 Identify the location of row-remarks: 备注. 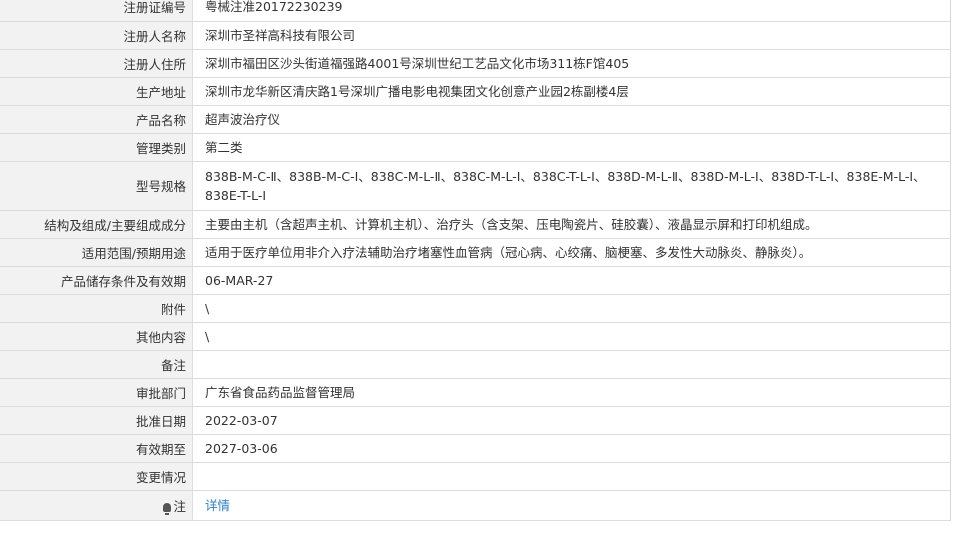
(475, 364).